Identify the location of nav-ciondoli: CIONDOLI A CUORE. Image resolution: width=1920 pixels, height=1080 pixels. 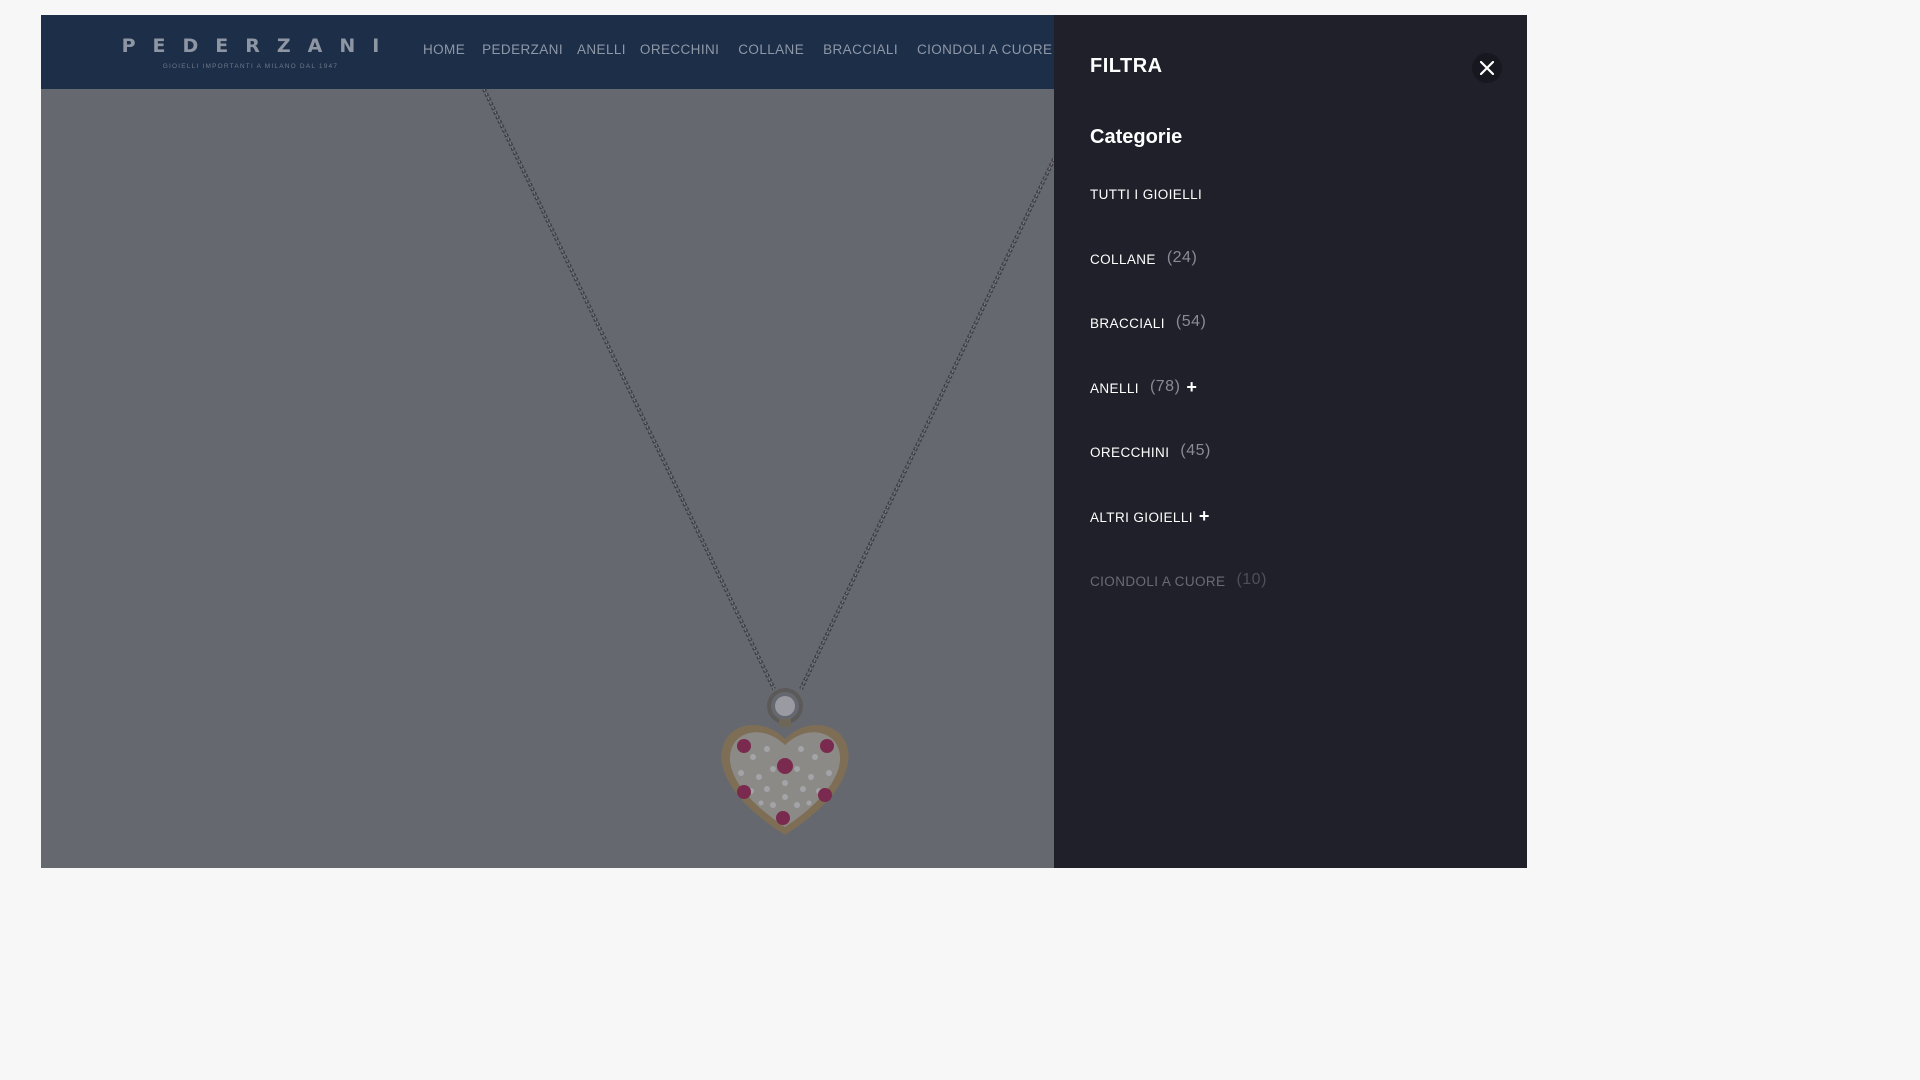
(984, 49).